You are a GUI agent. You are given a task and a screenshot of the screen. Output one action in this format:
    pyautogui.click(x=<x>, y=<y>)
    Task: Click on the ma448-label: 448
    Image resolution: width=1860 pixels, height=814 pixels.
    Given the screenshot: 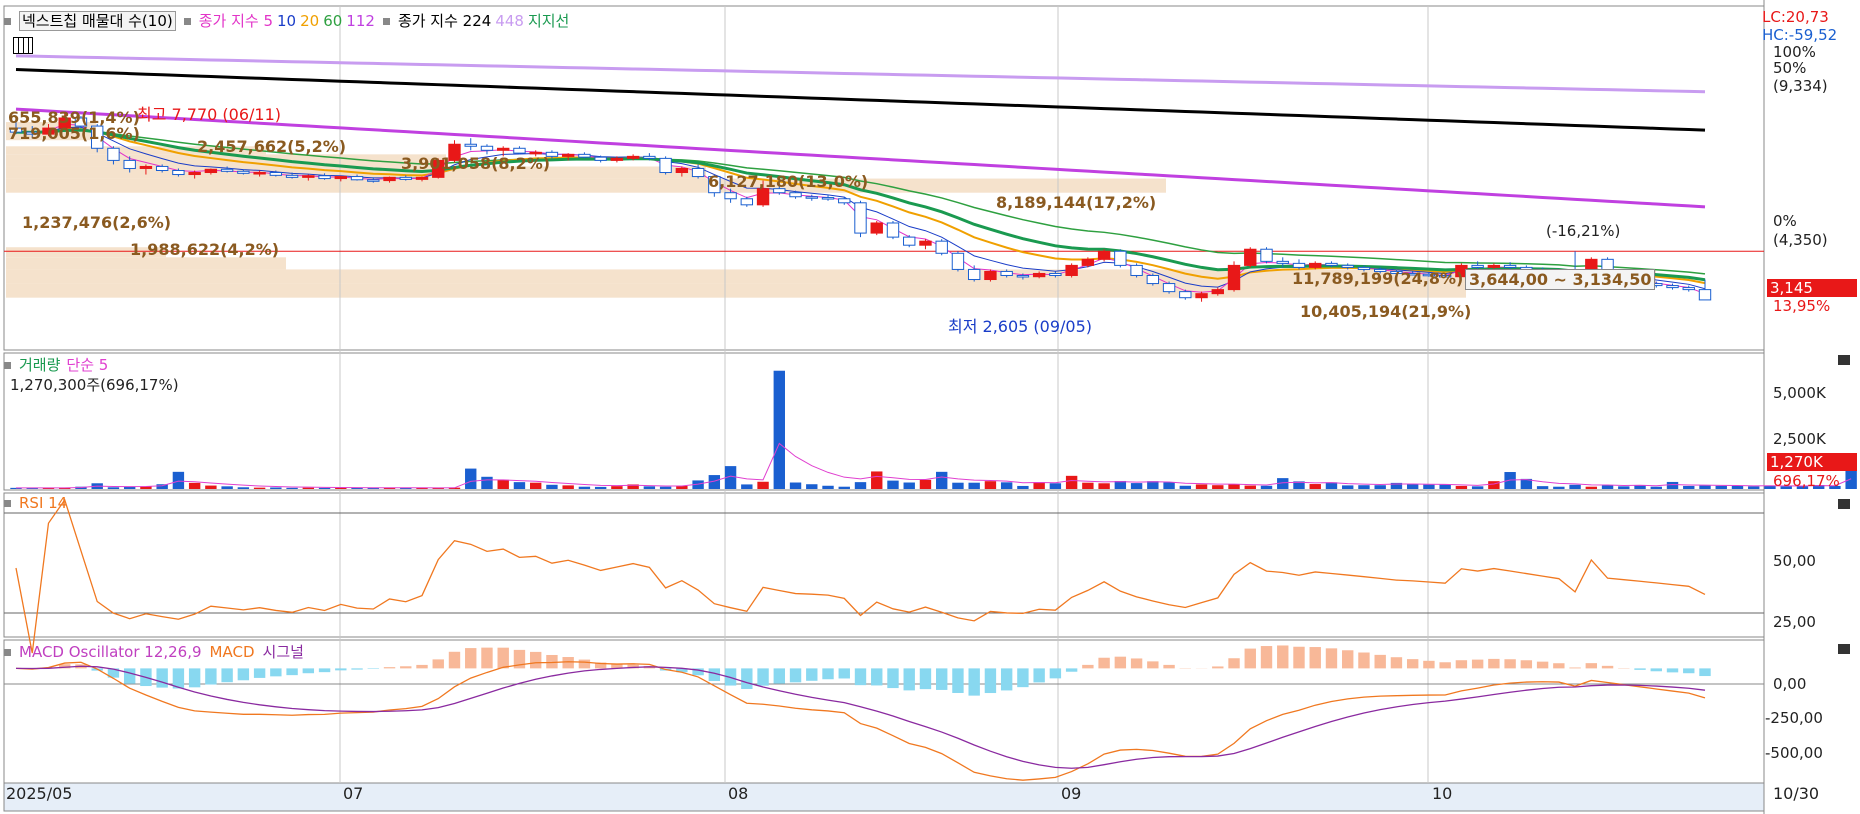 What is the action you would take?
    pyautogui.click(x=509, y=21)
    